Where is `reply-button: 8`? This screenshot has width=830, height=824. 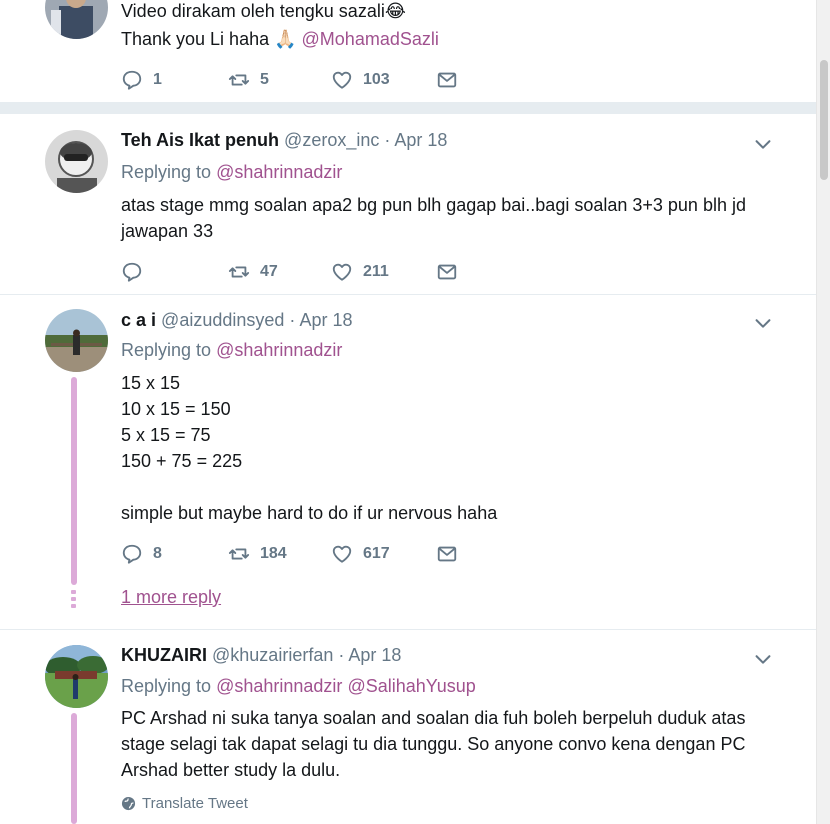
reply-button: 8 is located at coordinates (141, 554).